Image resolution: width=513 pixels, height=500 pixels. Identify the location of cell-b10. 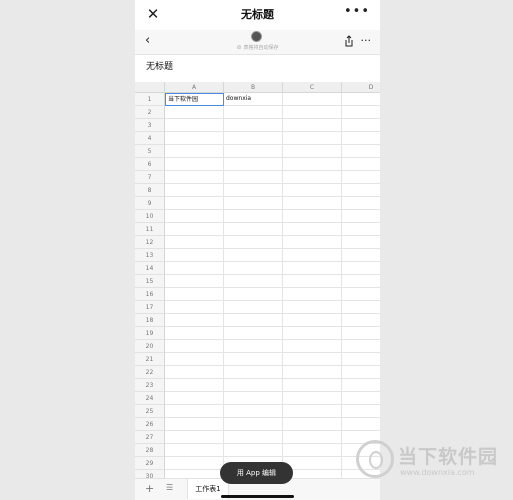
(253, 216).